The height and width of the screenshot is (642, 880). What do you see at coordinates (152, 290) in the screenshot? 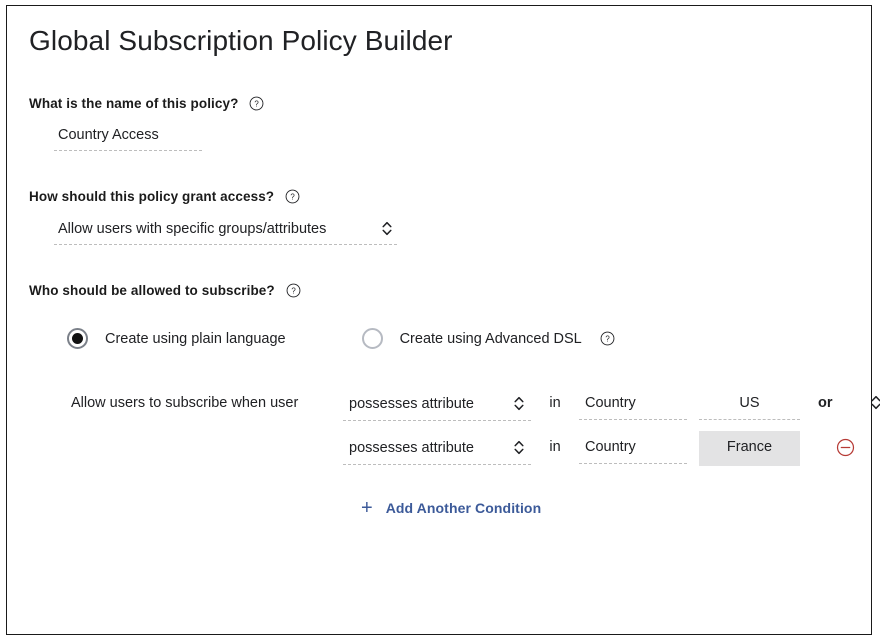
I see `allowed-subscribe-label: Who should be allowed to subscribe?` at bounding box center [152, 290].